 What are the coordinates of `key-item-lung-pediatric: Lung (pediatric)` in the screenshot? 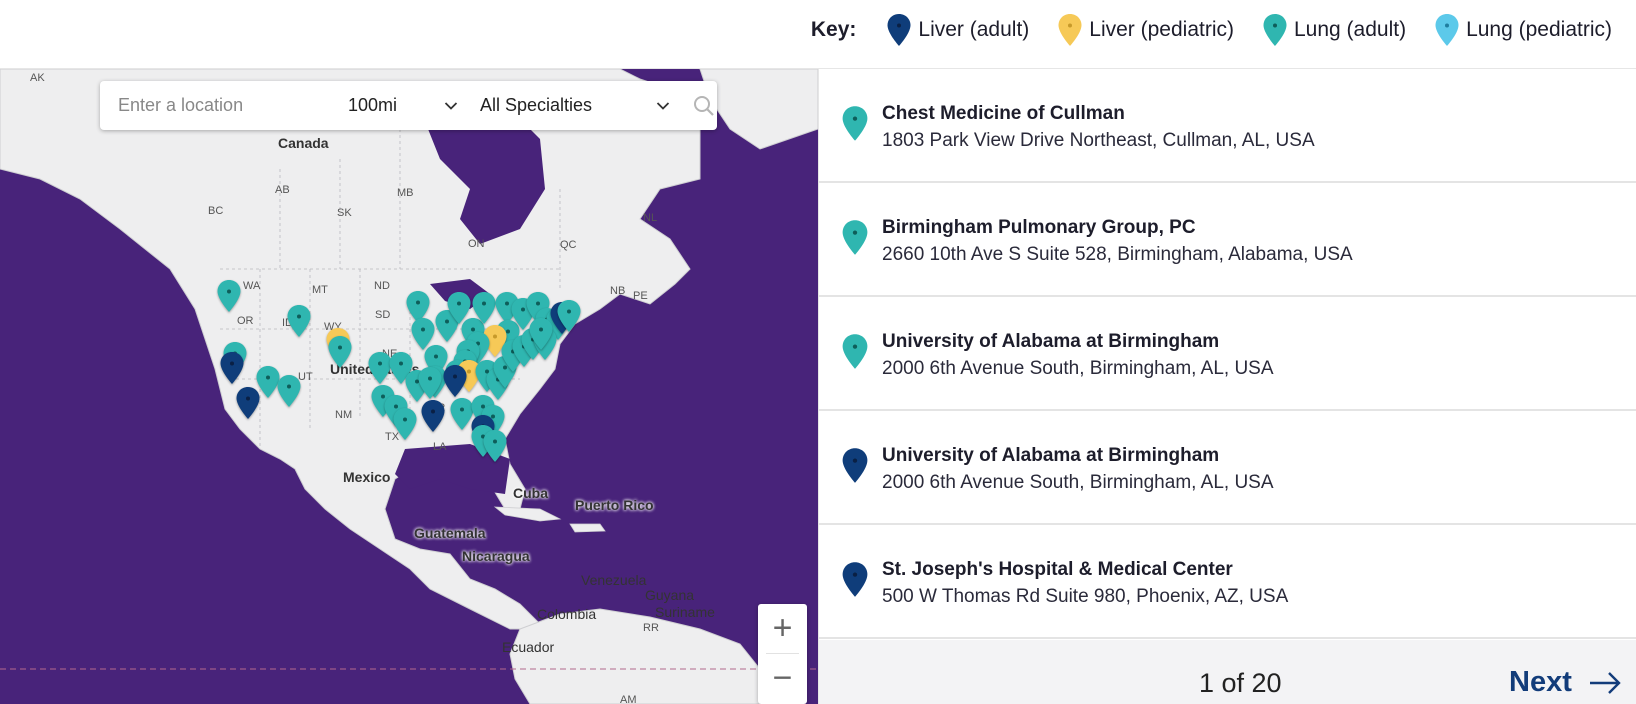 It's located at (1523, 30).